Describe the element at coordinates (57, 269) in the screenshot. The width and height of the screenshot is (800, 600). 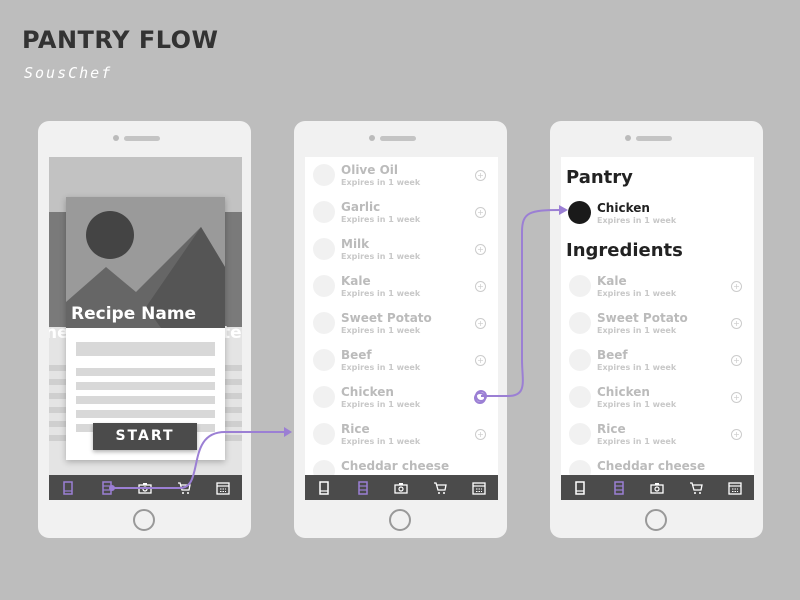
I see `prev-card-image` at that location.